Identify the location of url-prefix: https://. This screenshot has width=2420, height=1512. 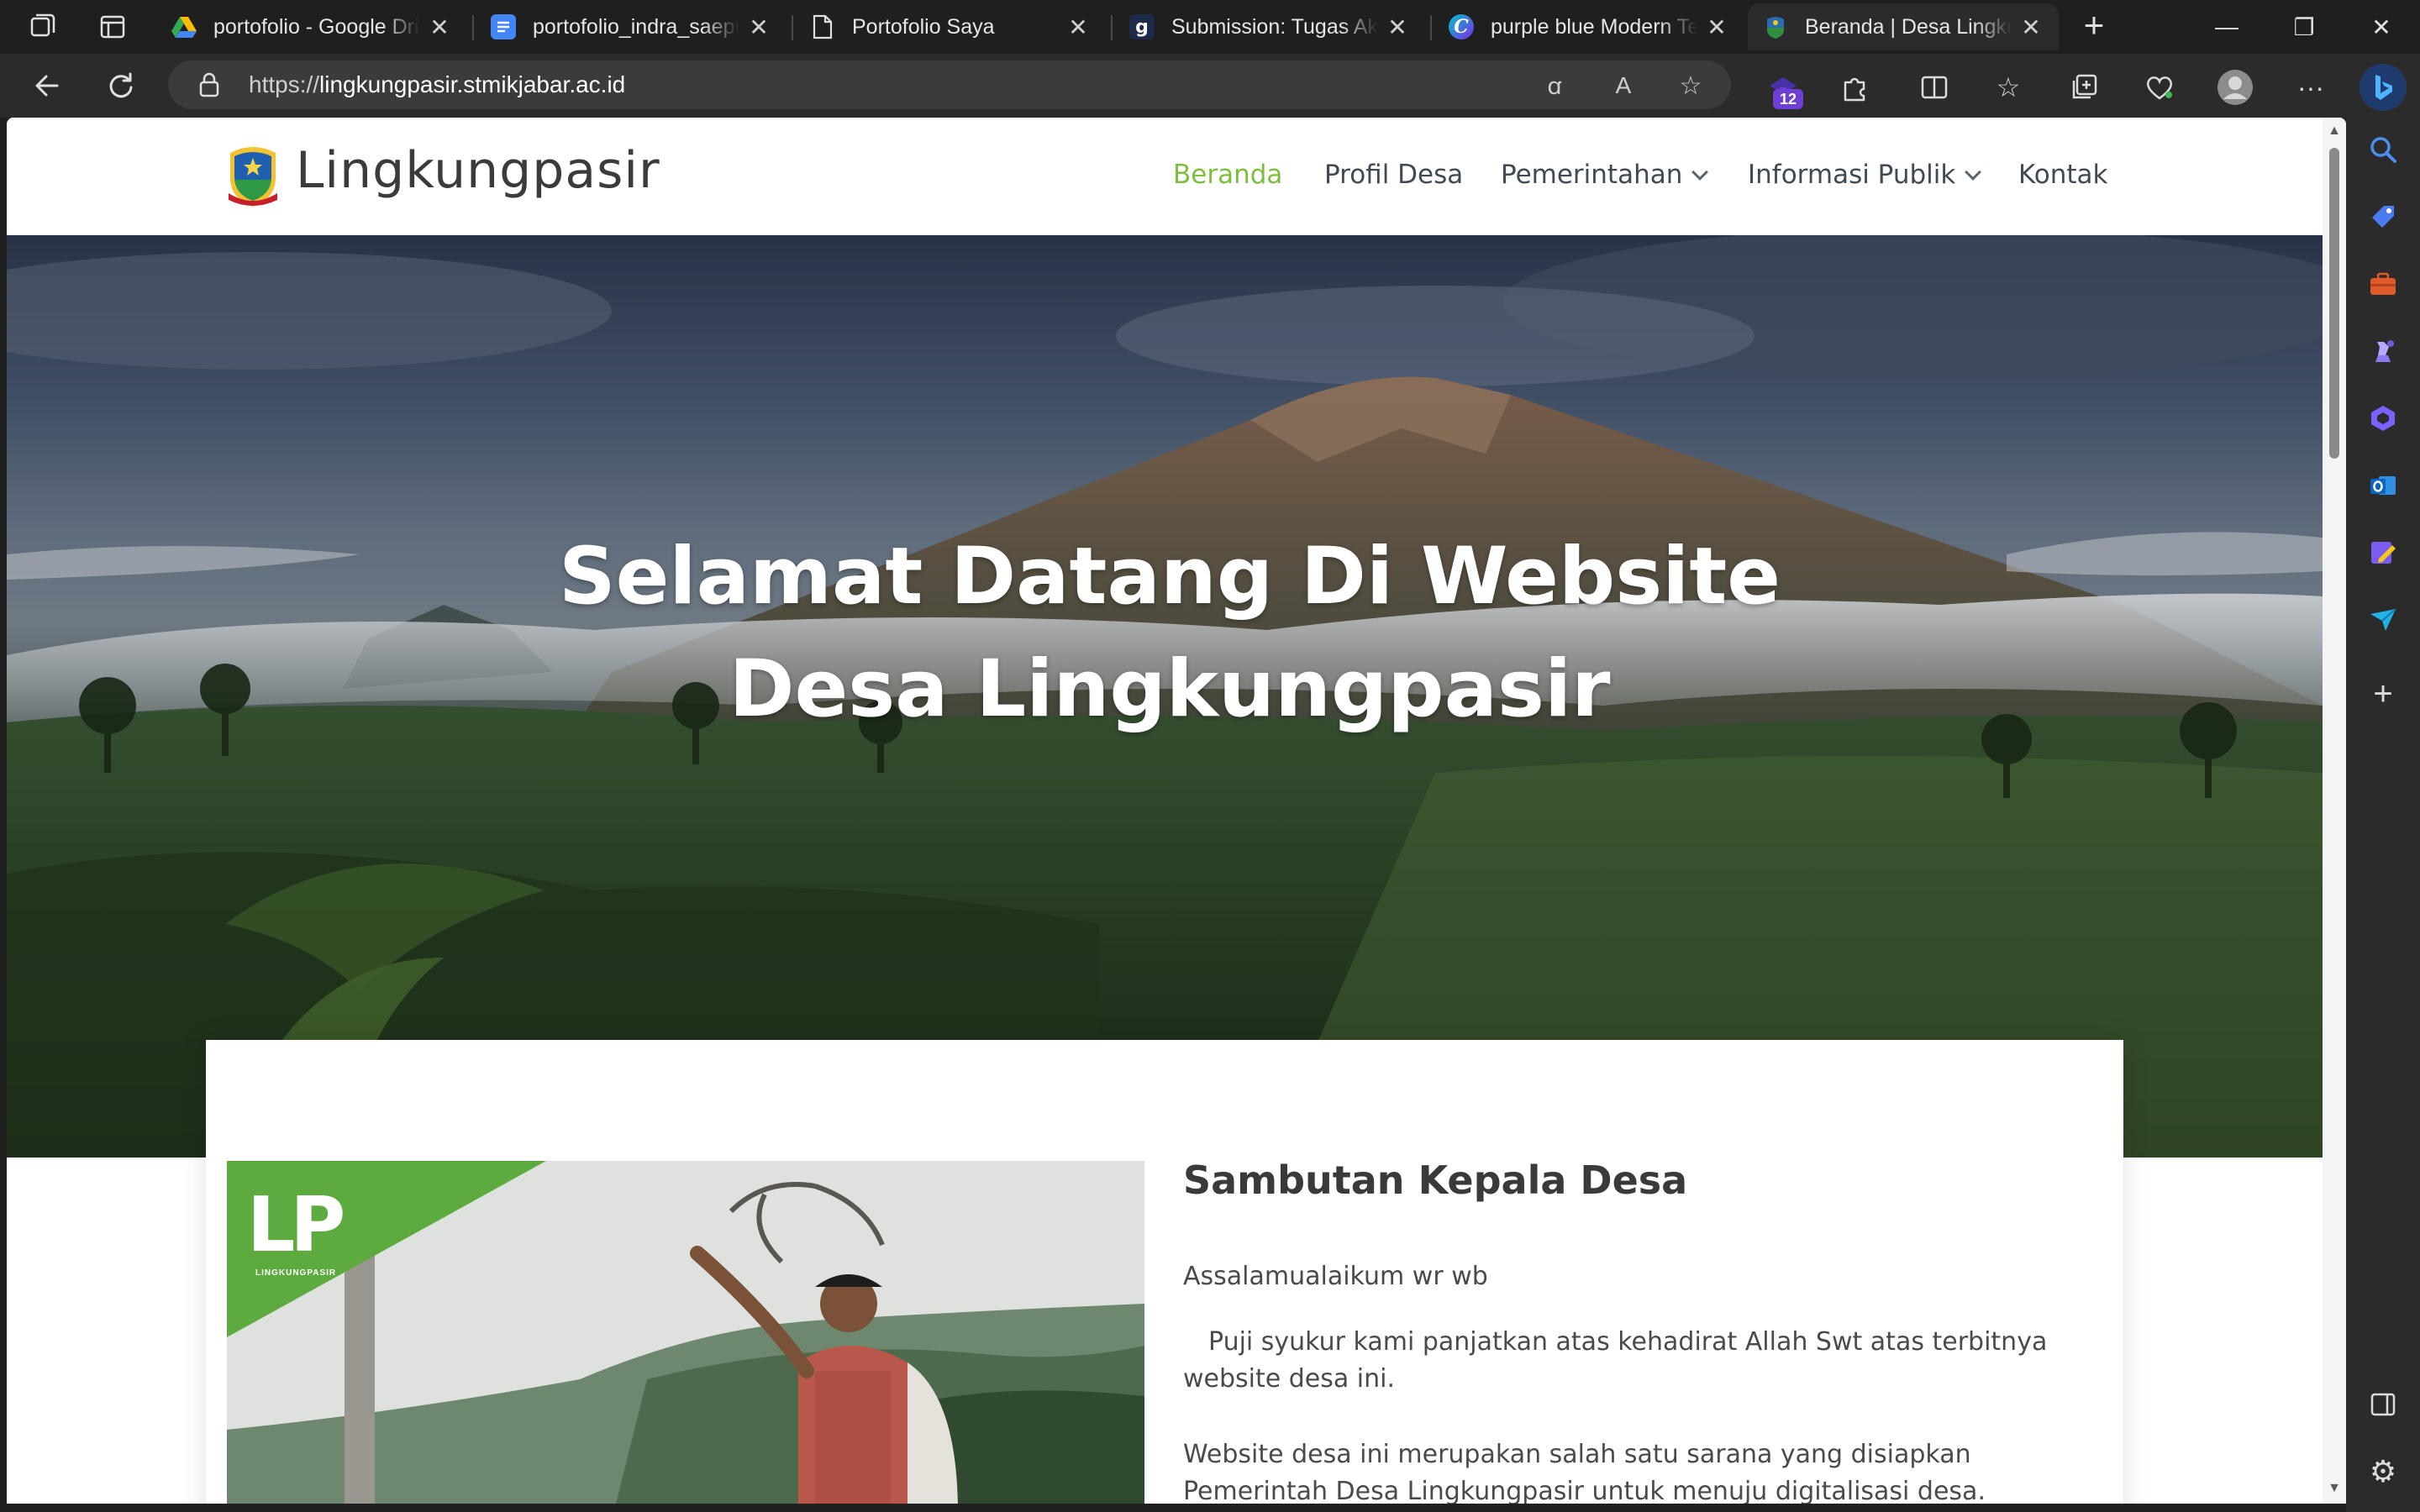
(284, 84).